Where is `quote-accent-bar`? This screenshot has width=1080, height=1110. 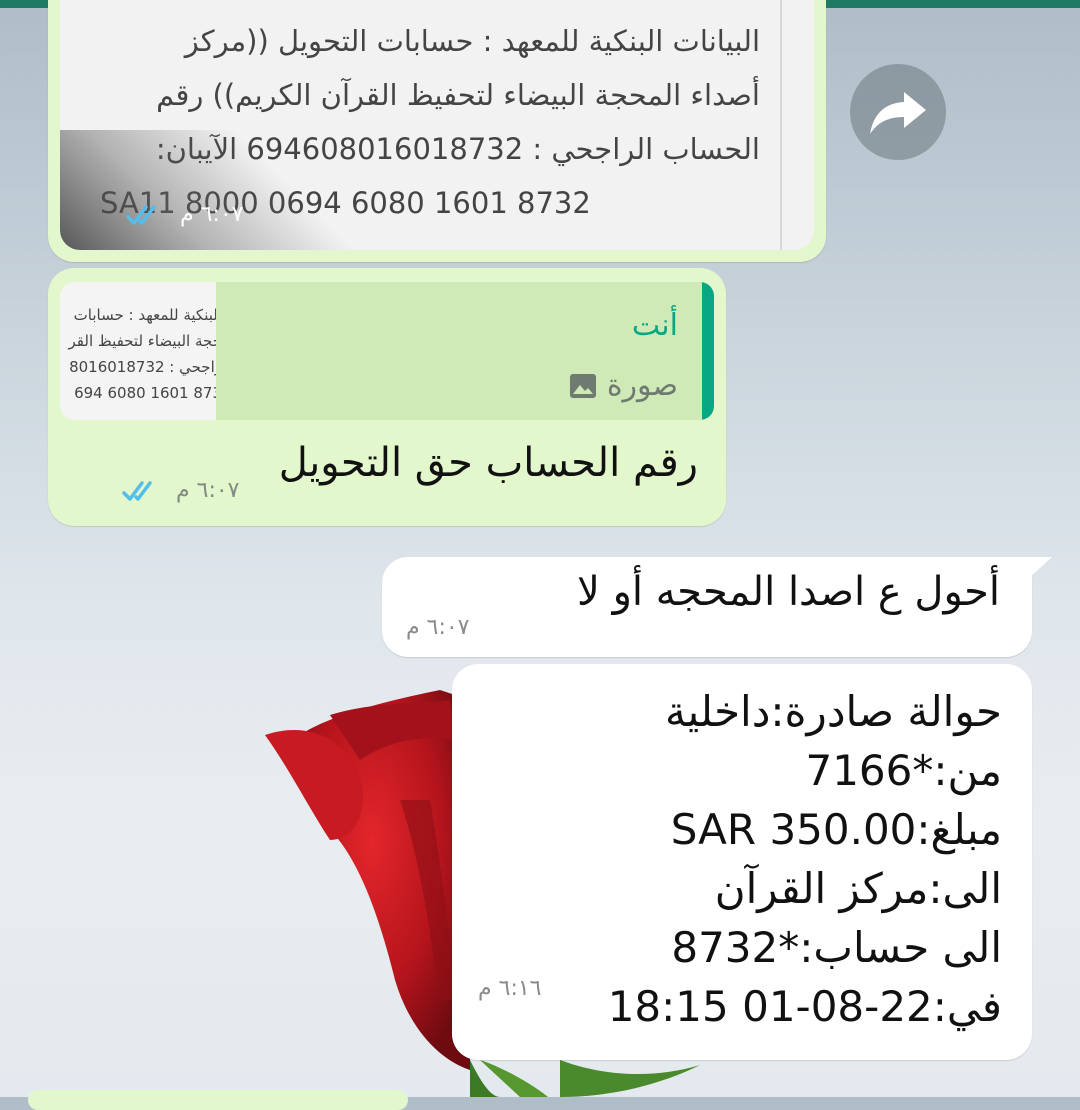 quote-accent-bar is located at coordinates (708, 351).